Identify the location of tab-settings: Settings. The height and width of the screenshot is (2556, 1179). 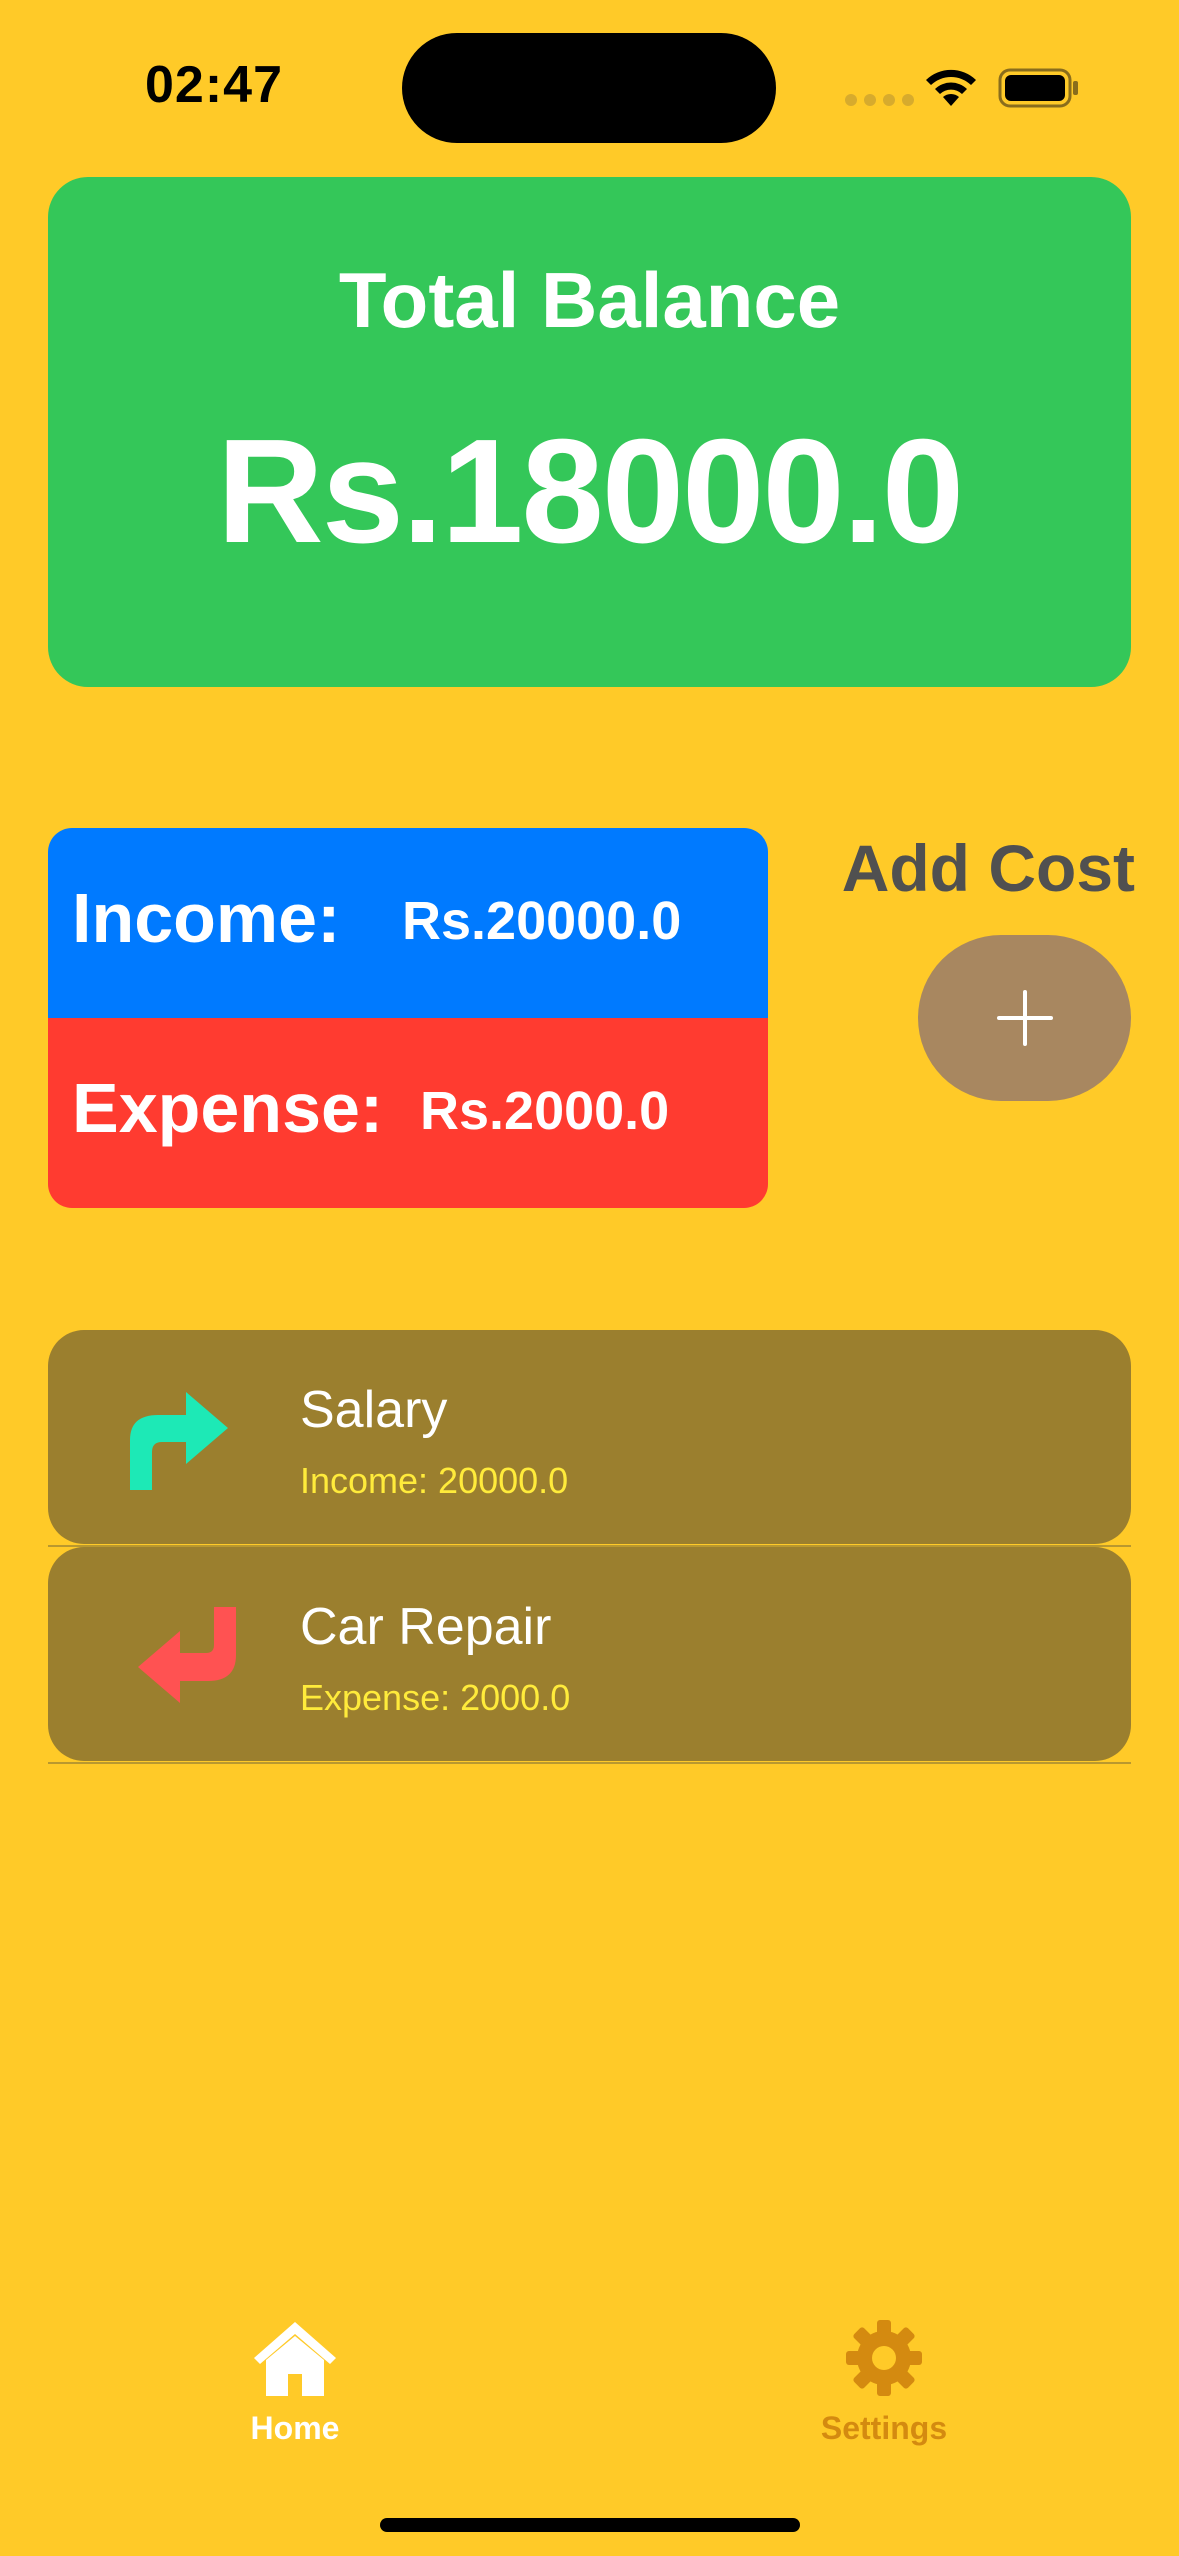
(884, 2382).